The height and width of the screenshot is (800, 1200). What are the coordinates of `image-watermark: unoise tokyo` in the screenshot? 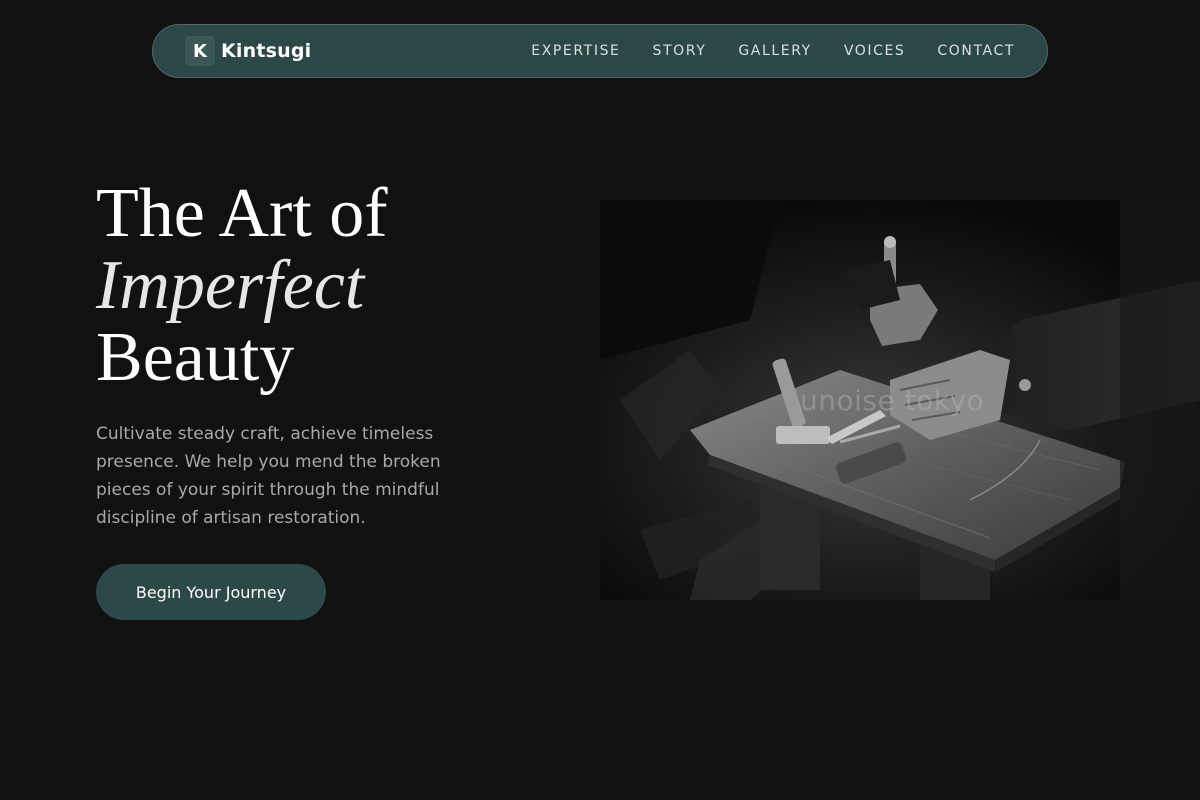 It's located at (892, 400).